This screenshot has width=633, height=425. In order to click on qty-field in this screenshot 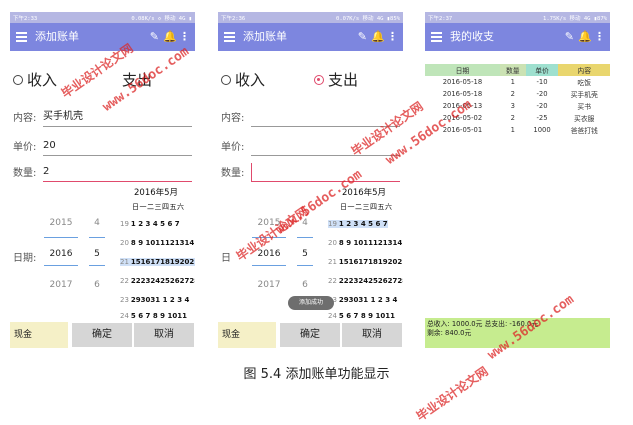, I will do `click(325, 172)`.